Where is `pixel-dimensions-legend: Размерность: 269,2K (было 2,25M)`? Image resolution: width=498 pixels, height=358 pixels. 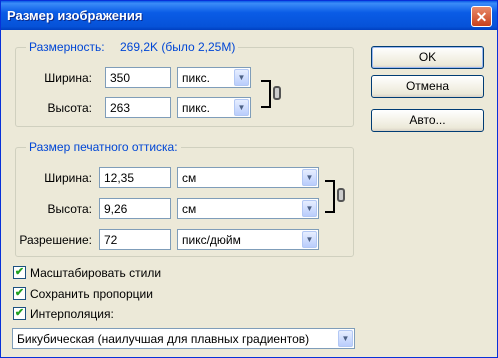
pixel-dimensions-legend: Размерность: 269,2K (было 2,25M) is located at coordinates (132, 47).